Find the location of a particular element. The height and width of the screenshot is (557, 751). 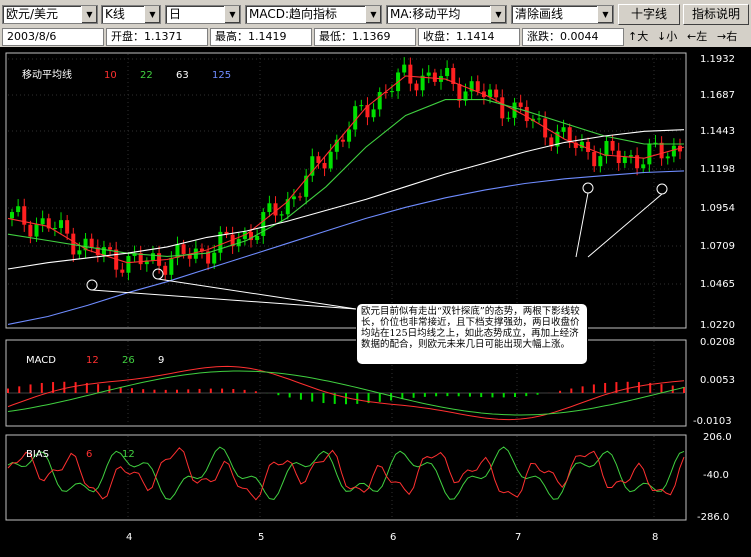

period-select: 日 ▼ is located at coordinates (203, 14).